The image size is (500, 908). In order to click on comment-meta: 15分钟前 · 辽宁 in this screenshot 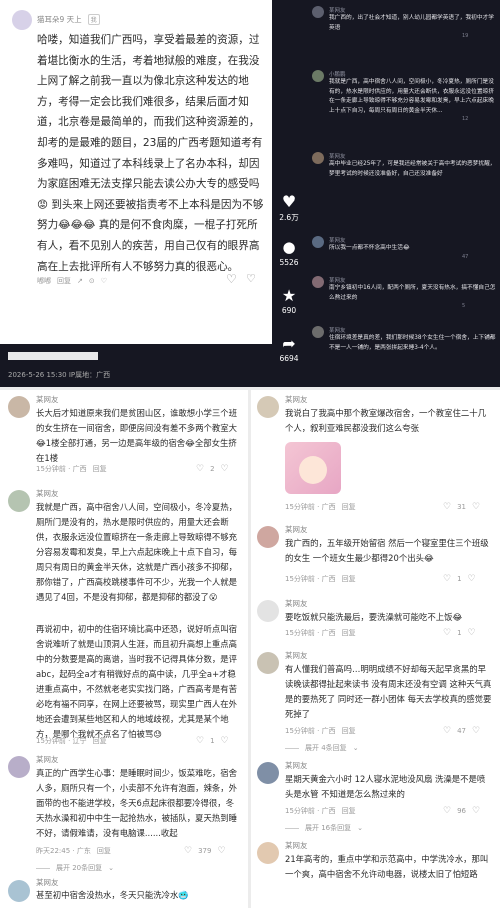, I will do `click(61, 741)`.